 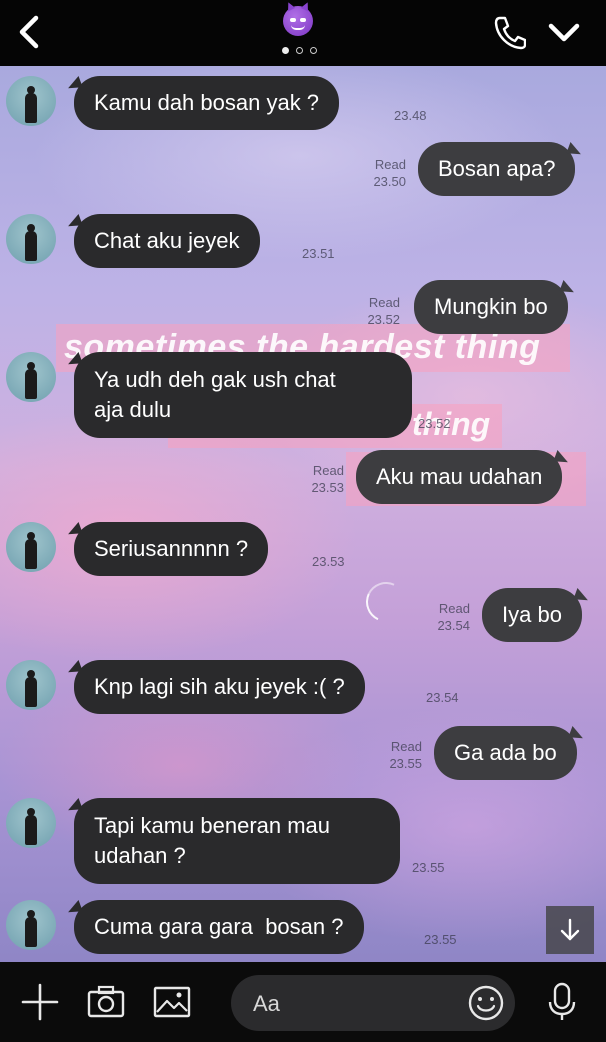 I want to click on read-receipt: Read 23.54, so click(x=445, y=617).